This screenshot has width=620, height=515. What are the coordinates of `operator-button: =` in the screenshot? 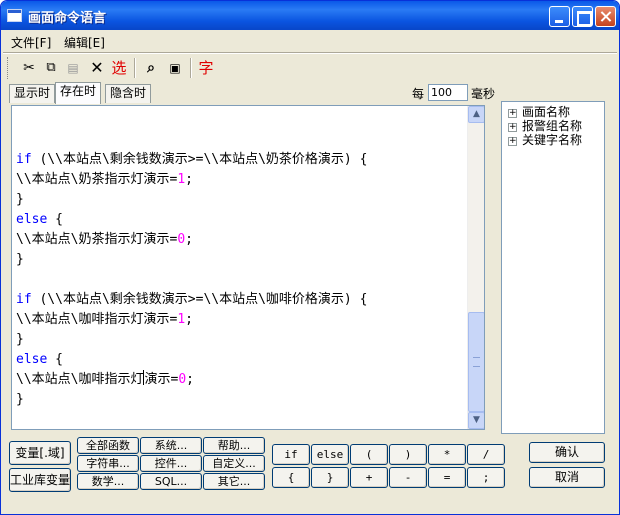 It's located at (447, 477).